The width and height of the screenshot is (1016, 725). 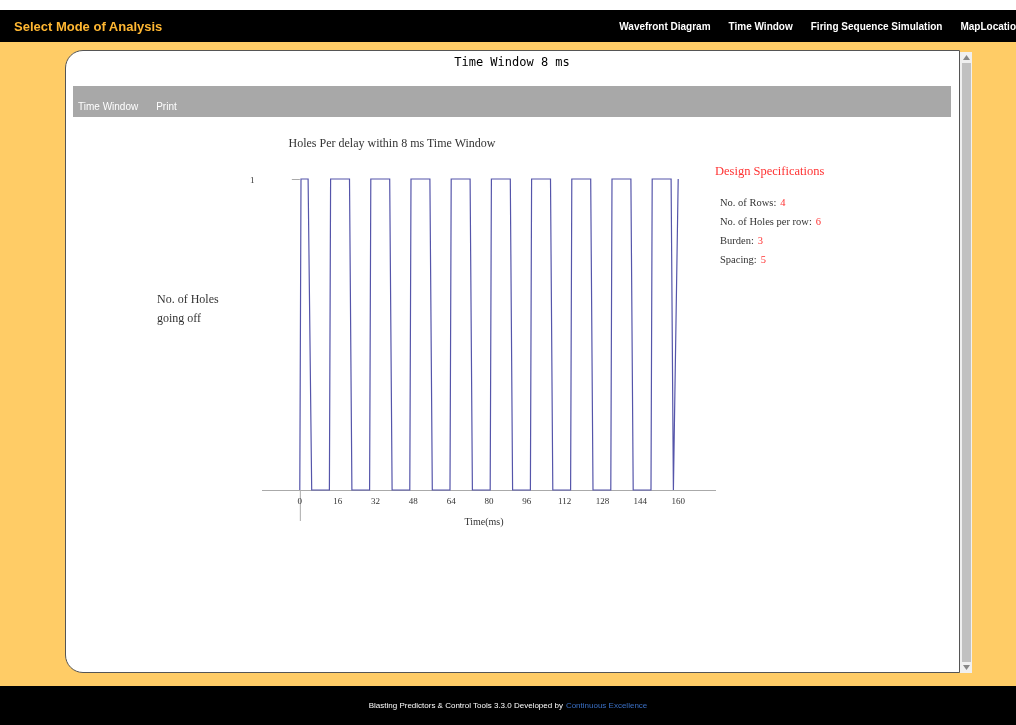 What do you see at coordinates (966, 57) in the screenshot?
I see `scroll-up-icon` at bounding box center [966, 57].